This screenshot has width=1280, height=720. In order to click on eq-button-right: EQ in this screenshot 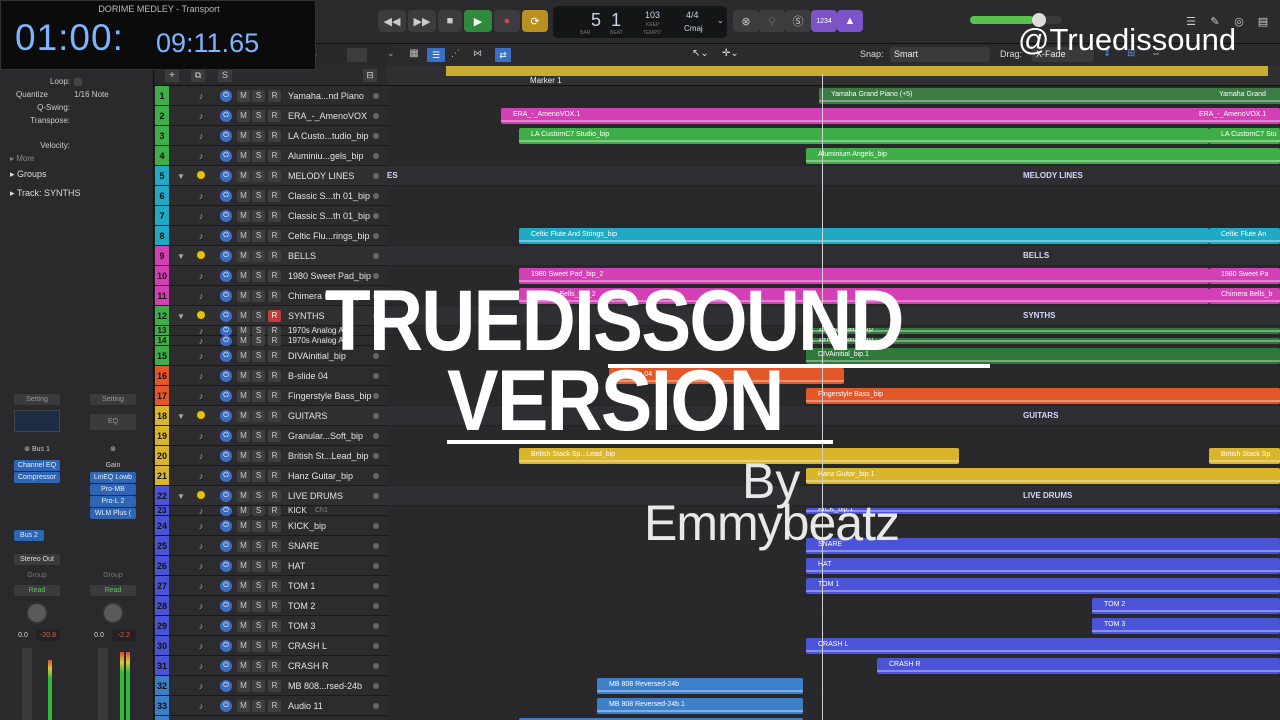, I will do `click(113, 422)`.